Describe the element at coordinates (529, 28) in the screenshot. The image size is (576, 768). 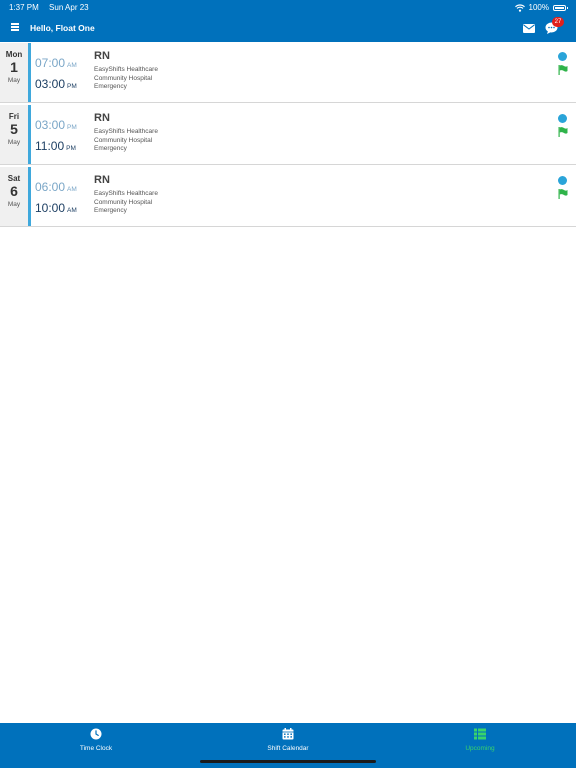
I see `mail-icon` at that location.